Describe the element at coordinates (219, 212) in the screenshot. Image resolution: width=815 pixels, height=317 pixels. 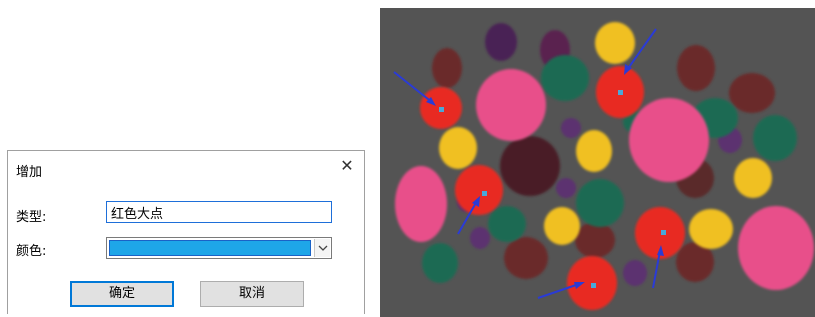
I see `type-input` at that location.